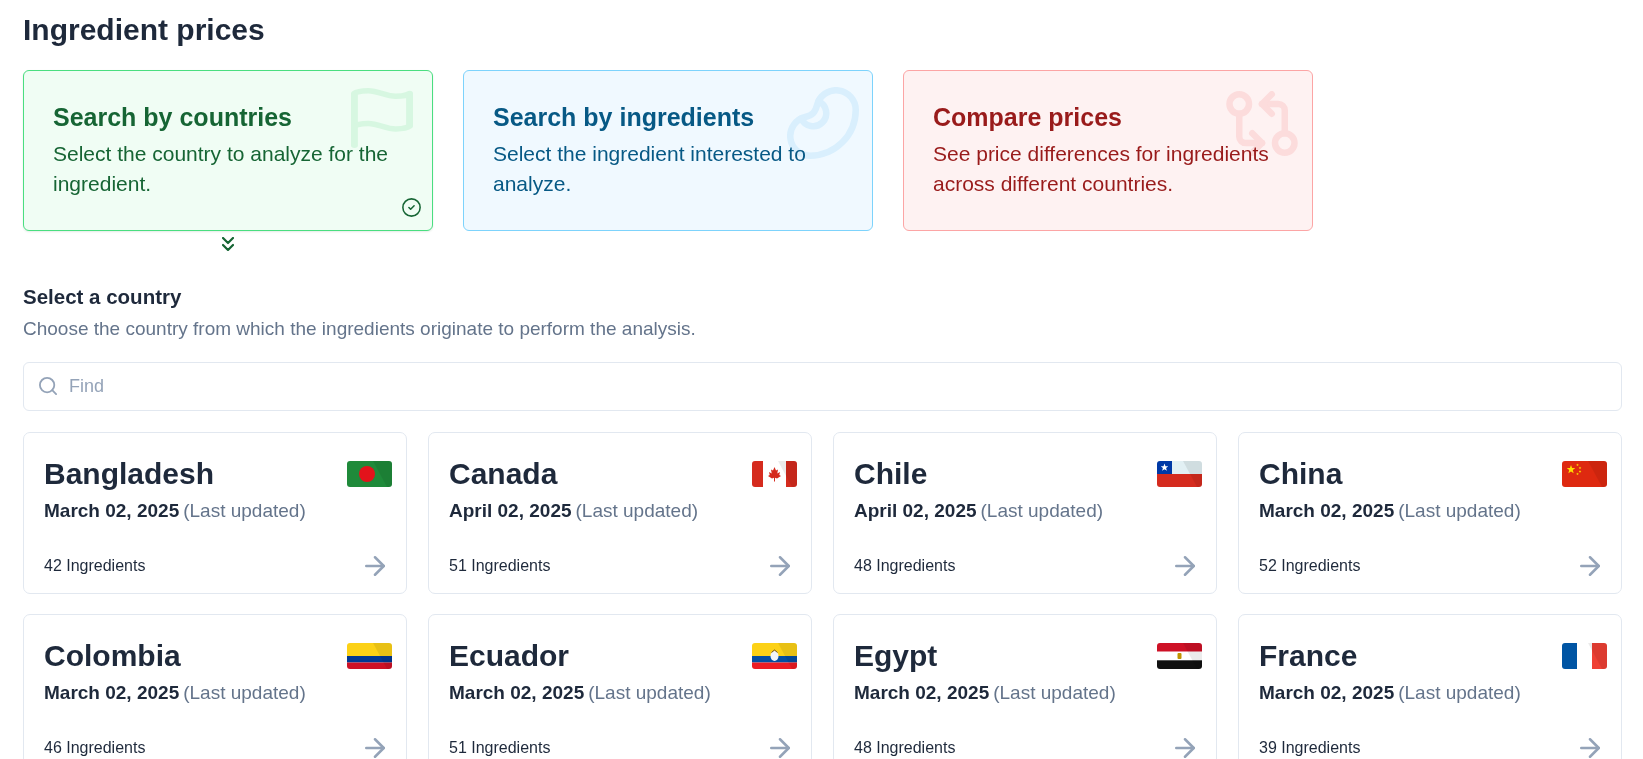 The height and width of the screenshot is (759, 1643). I want to click on country-card: Canada April 02, 2025 (Last updated) 51 Ingredients, so click(620, 513).